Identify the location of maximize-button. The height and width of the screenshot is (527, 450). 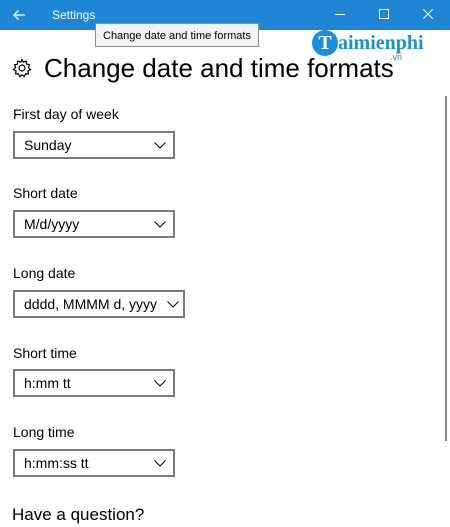
(384, 15).